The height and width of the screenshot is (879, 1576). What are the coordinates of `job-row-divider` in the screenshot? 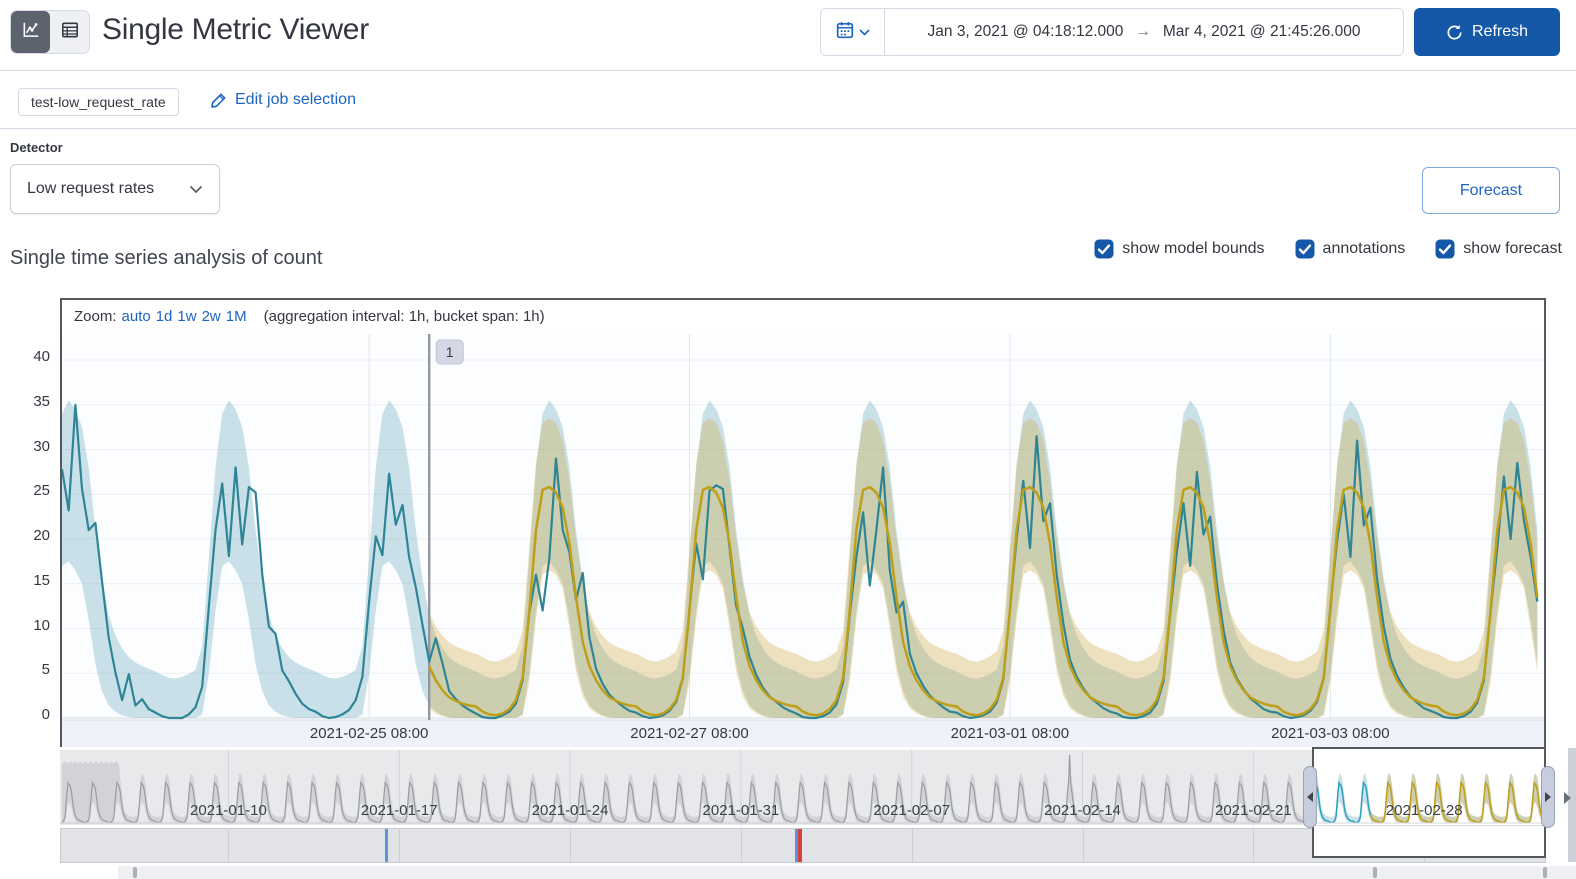 It's located at (788, 128).